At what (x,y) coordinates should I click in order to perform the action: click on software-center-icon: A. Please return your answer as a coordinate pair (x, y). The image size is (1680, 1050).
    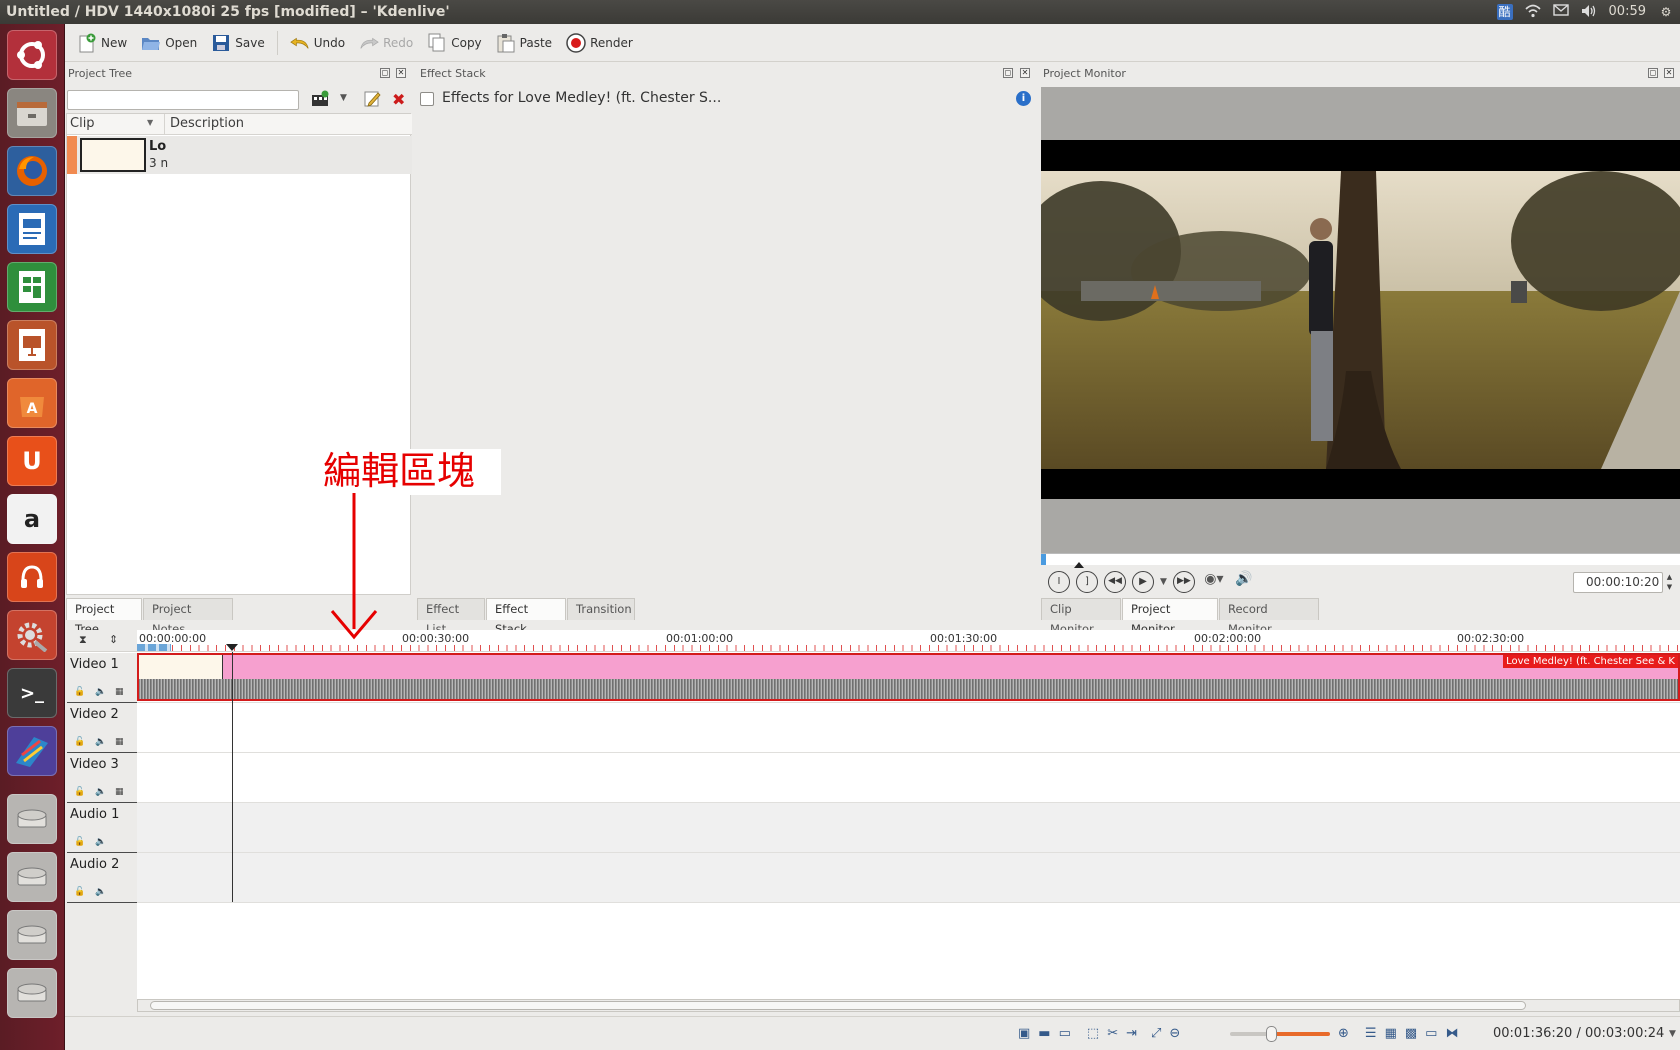
    Looking at the image, I should click on (32, 403).